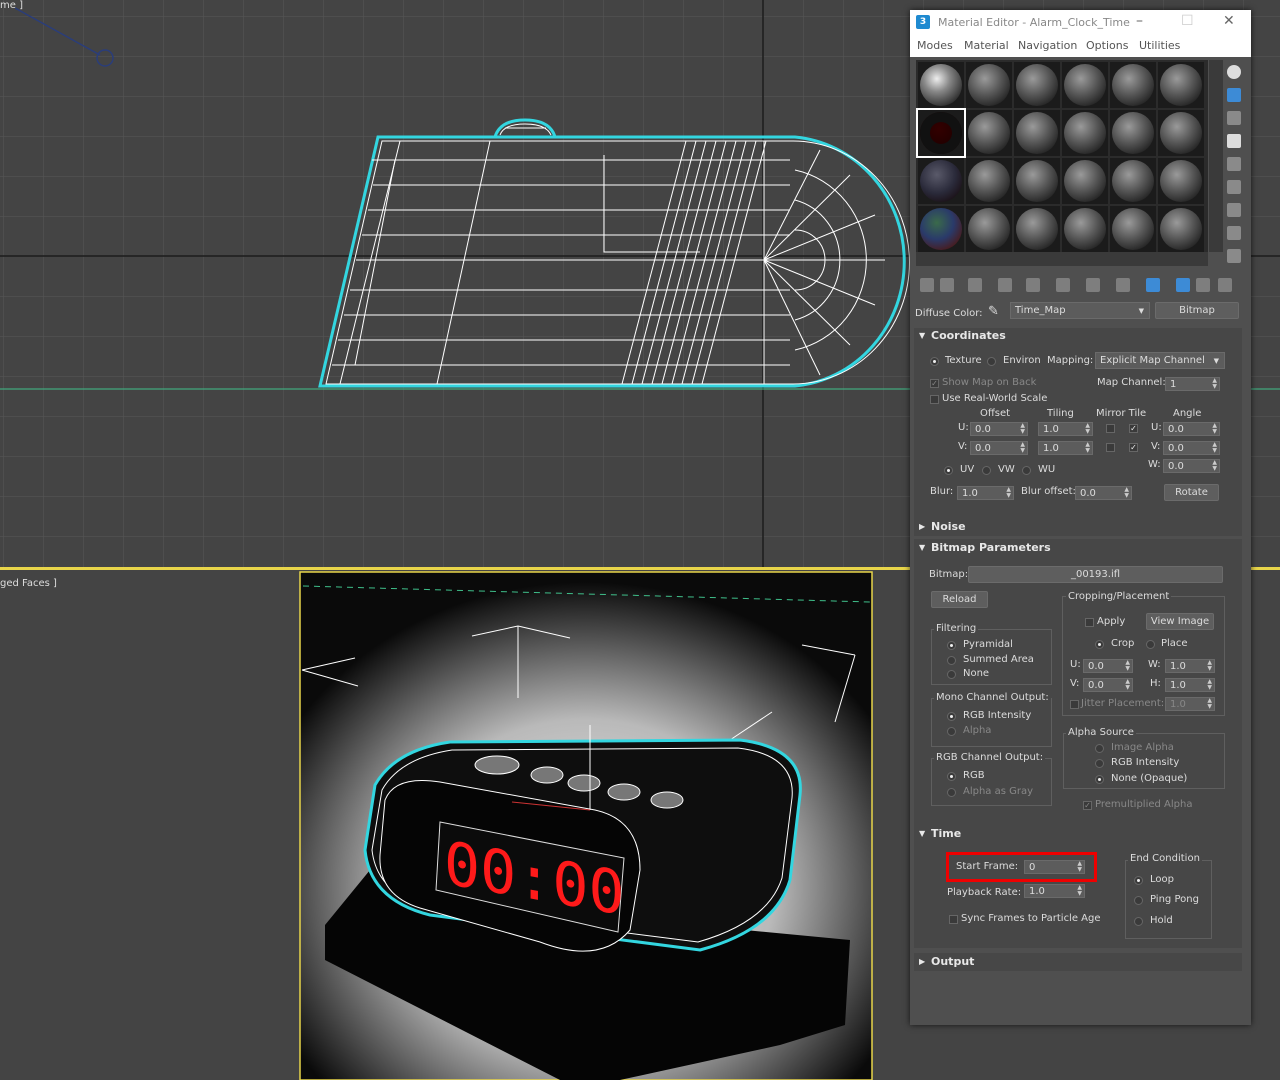 The width and height of the screenshot is (1280, 1080). Describe the element at coordinates (975, 285) in the screenshot. I see `assign-to-selection-icon` at that location.